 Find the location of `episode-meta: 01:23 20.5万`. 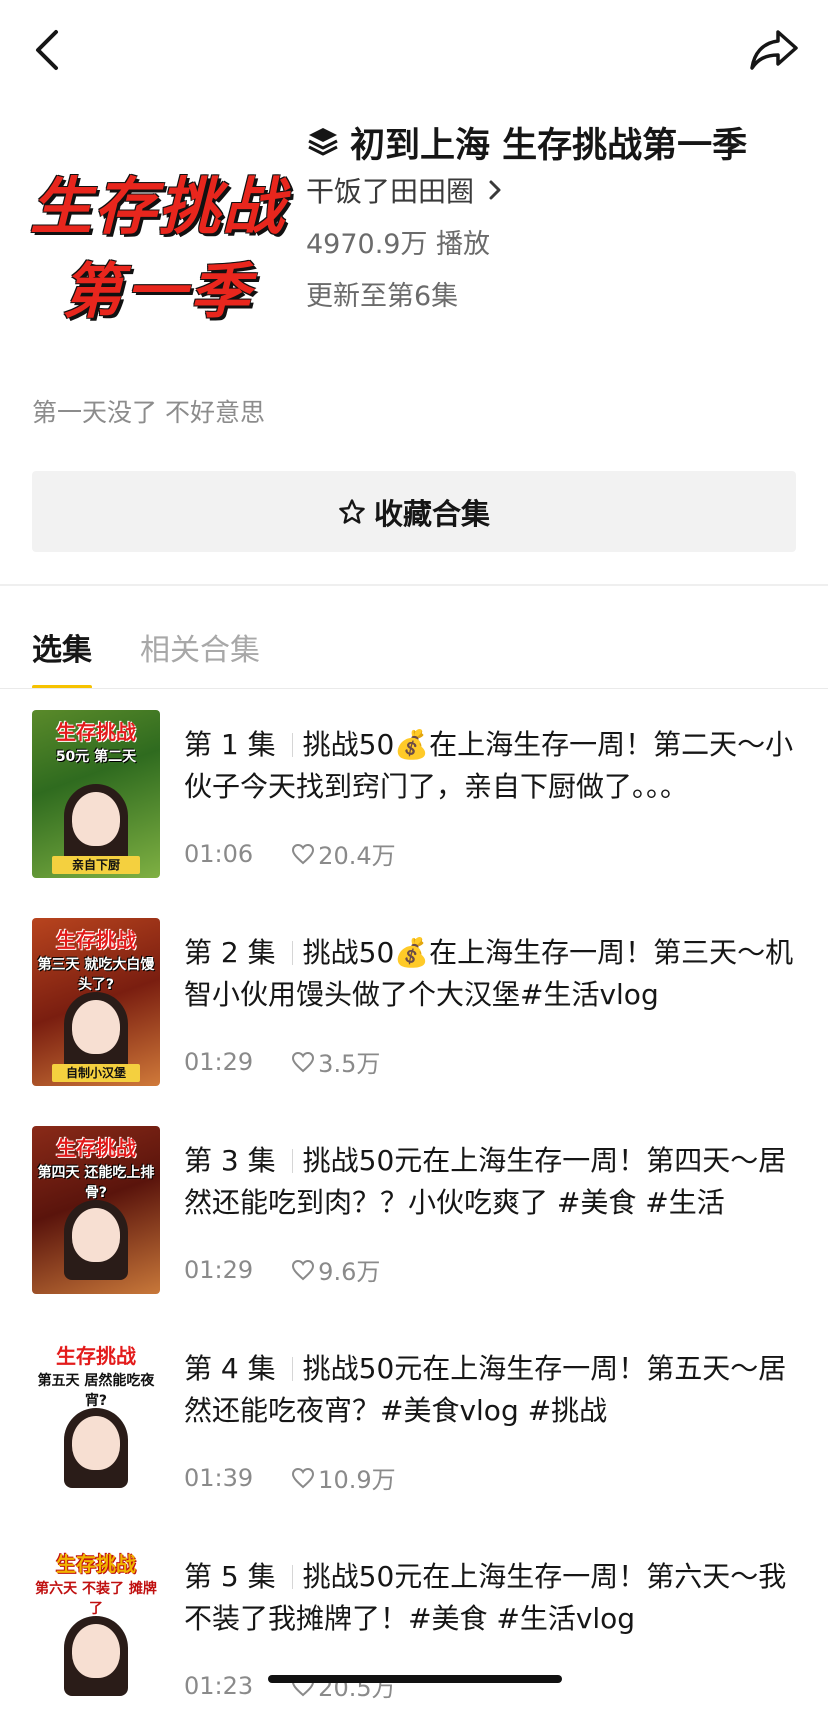

episode-meta: 01:23 20.5万 is located at coordinates (290, 1685).